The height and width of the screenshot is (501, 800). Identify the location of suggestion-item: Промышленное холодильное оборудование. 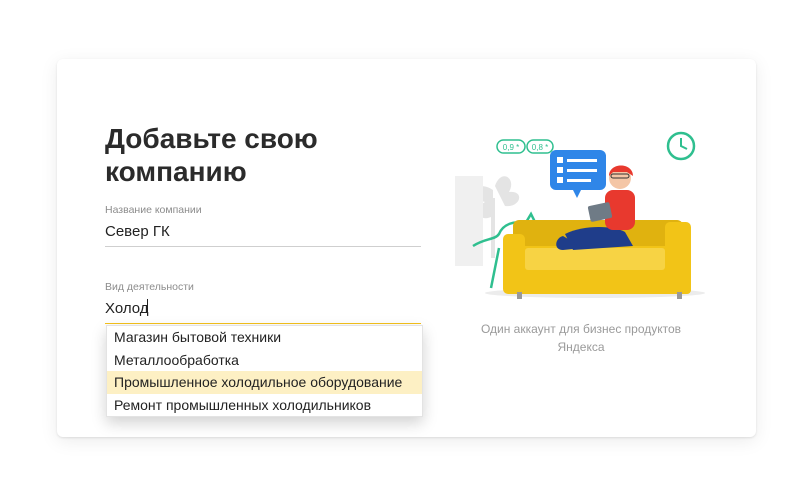
(264, 382).